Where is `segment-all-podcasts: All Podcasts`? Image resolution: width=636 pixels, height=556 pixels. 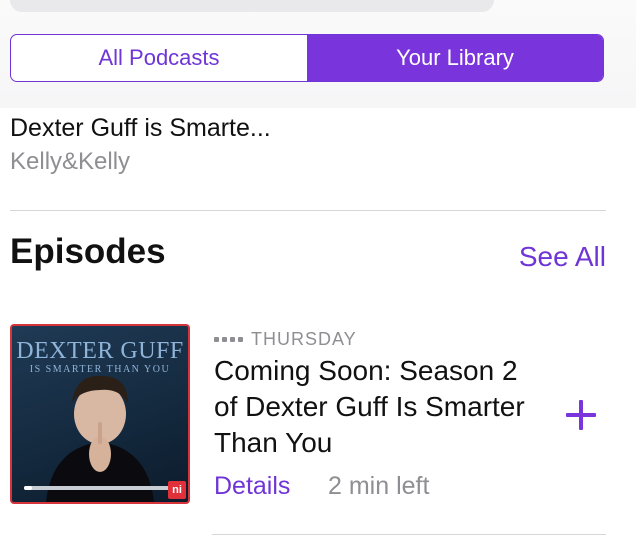 segment-all-podcasts: All Podcasts is located at coordinates (159, 58).